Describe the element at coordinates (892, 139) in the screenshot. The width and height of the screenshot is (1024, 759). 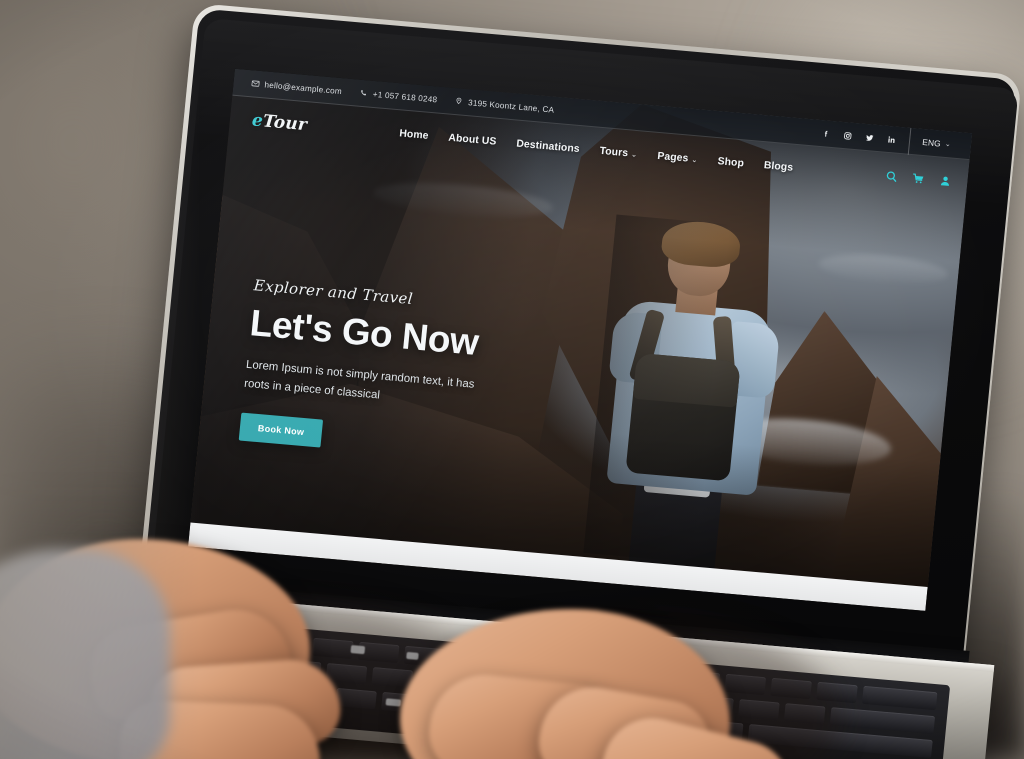
I see `linkedin-icon` at that location.